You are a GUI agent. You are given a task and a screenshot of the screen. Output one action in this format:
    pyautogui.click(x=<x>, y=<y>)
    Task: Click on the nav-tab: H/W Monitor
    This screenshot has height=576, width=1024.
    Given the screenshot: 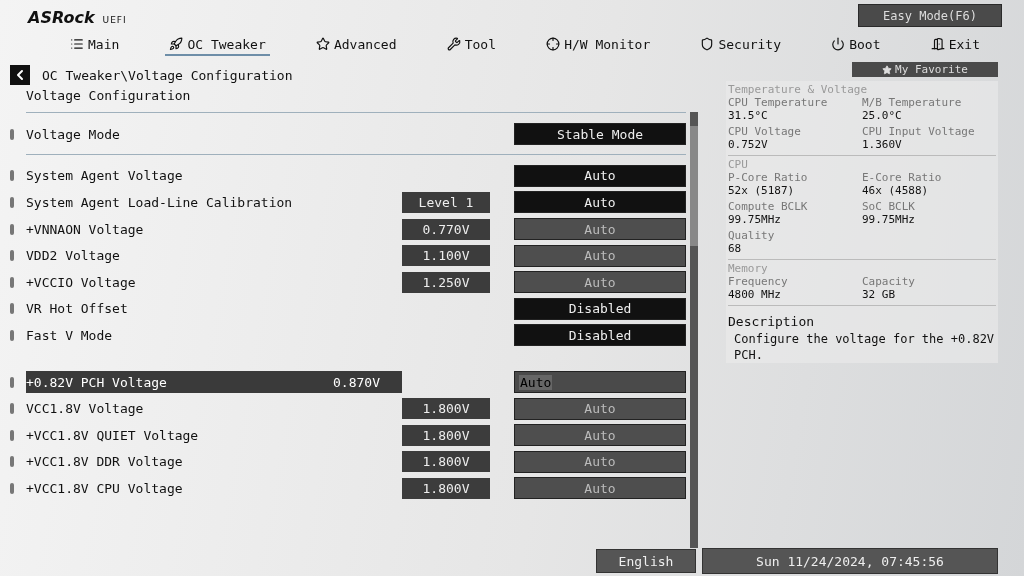 What is the action you would take?
    pyautogui.click(x=598, y=45)
    